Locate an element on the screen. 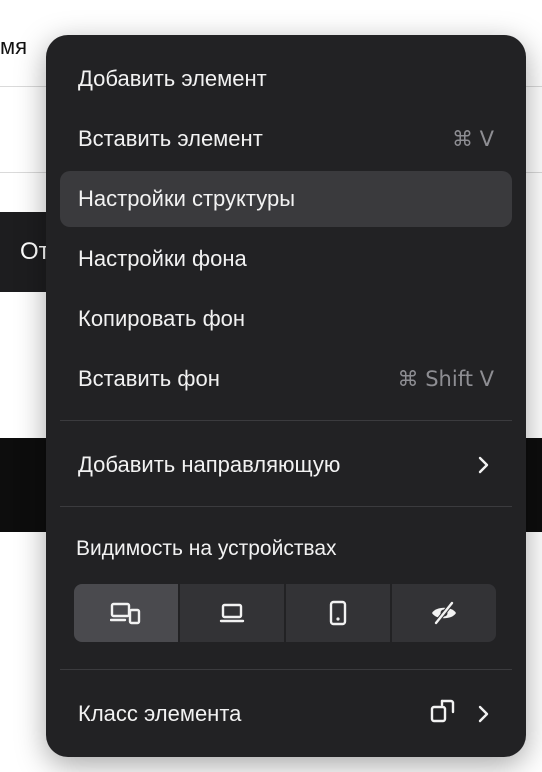  menu-item-label: Класс элемента is located at coordinates (160, 713).